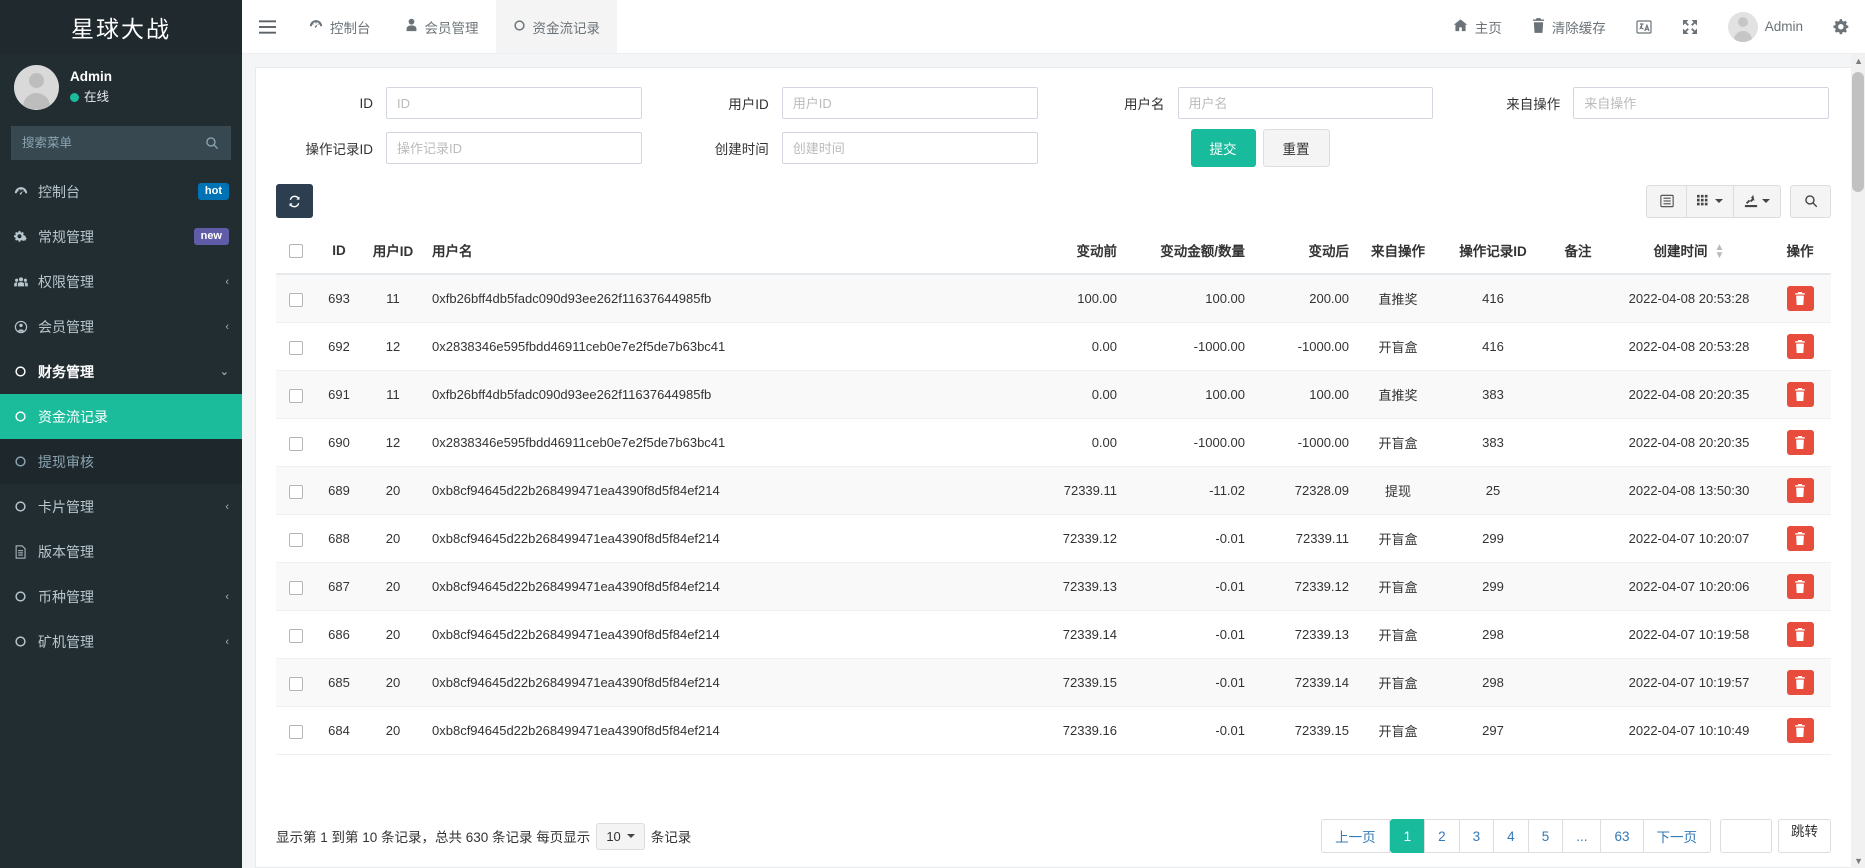  Describe the element at coordinates (1305, 587) in the screenshot. I see `cell-after: 72339.12` at that location.